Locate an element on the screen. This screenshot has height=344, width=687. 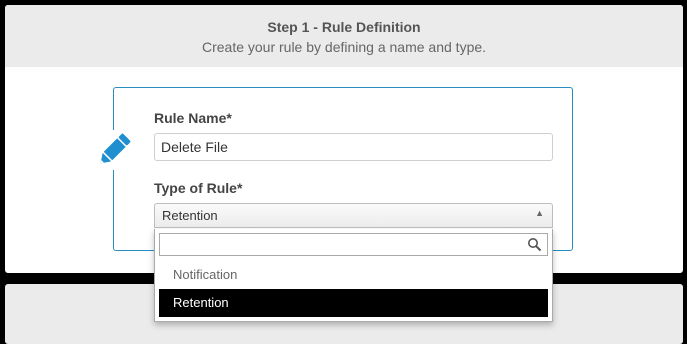
caret-up-icon: ▲ is located at coordinates (539, 213).